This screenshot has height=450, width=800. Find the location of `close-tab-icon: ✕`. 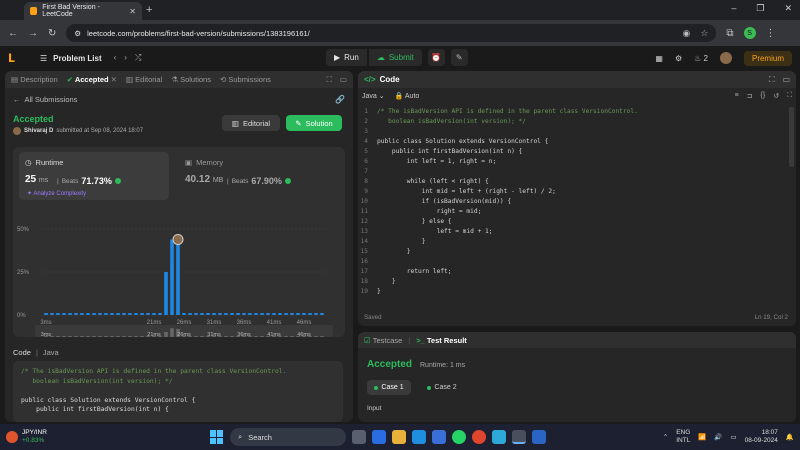

close-tab-icon: ✕ is located at coordinates (132, 11).